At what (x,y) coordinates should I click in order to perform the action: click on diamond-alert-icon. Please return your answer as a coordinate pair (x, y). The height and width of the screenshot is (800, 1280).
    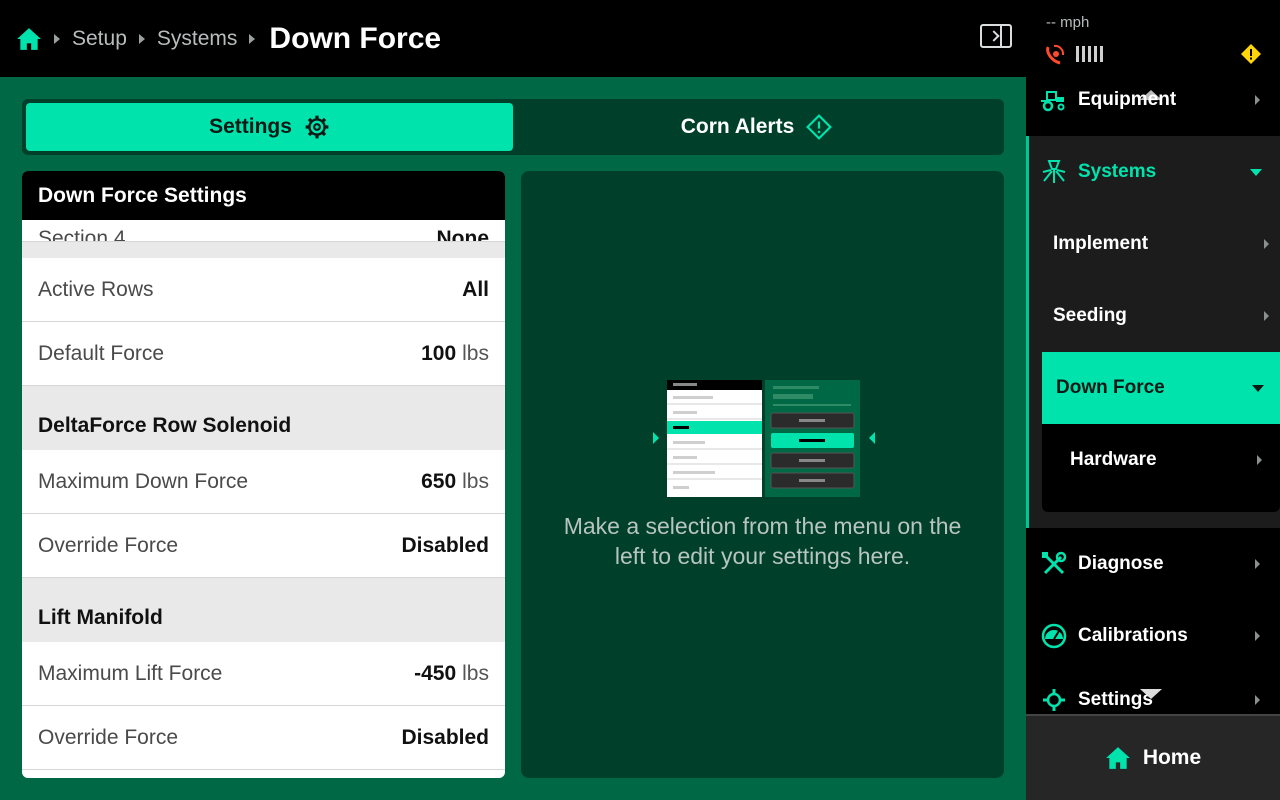
    Looking at the image, I should click on (819, 127).